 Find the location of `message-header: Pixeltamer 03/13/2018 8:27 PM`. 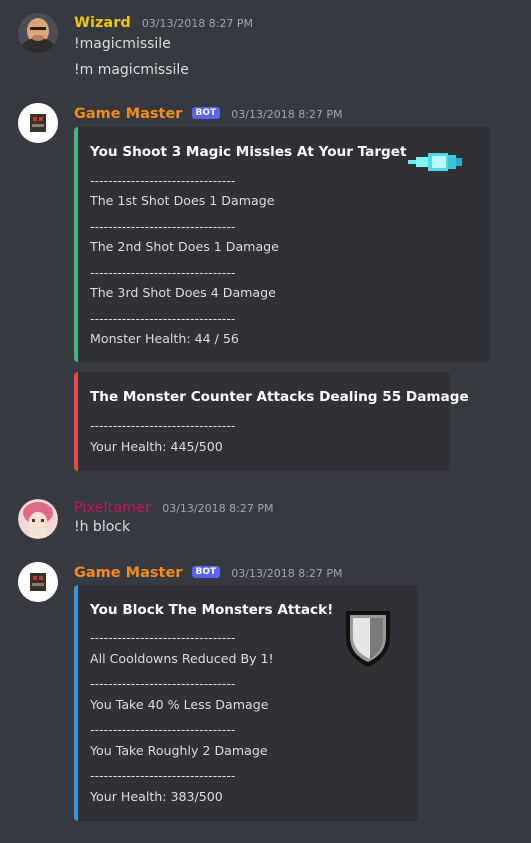

message-header: Pixeltamer 03/13/2018 8:27 PM is located at coordinates (173, 507).